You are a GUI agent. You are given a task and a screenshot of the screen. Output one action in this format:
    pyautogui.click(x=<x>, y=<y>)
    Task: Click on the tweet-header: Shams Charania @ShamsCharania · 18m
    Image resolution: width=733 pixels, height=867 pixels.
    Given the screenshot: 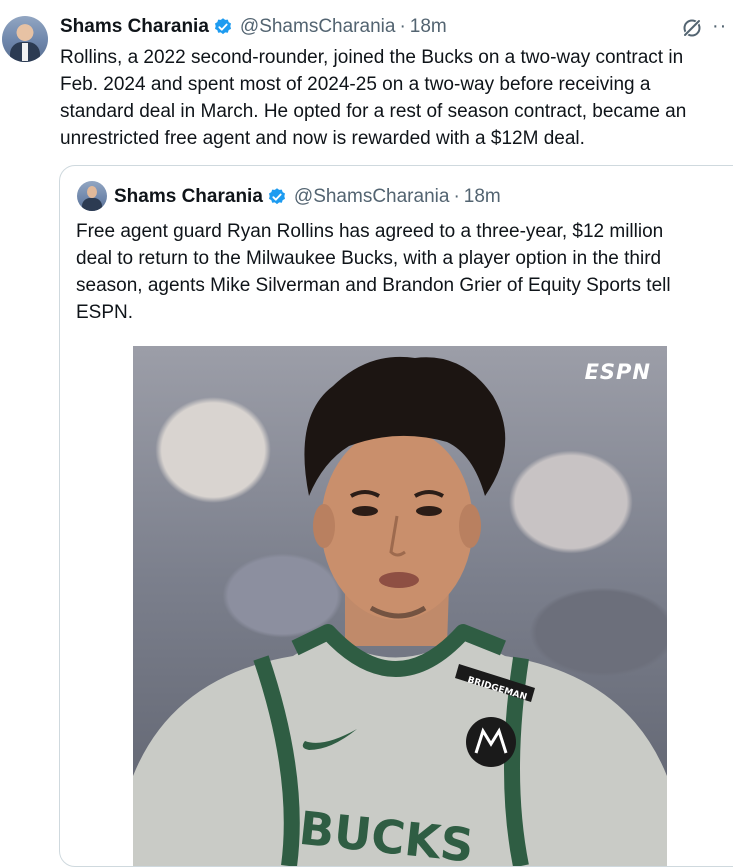 What is the action you would take?
    pyautogui.click(x=253, y=27)
    